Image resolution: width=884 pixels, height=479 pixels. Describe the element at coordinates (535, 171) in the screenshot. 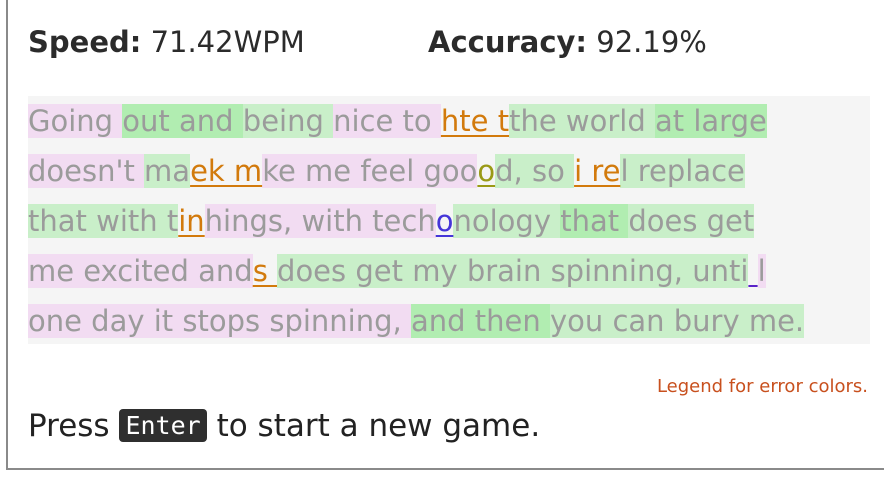

I see `passage-segment: d, so` at that location.